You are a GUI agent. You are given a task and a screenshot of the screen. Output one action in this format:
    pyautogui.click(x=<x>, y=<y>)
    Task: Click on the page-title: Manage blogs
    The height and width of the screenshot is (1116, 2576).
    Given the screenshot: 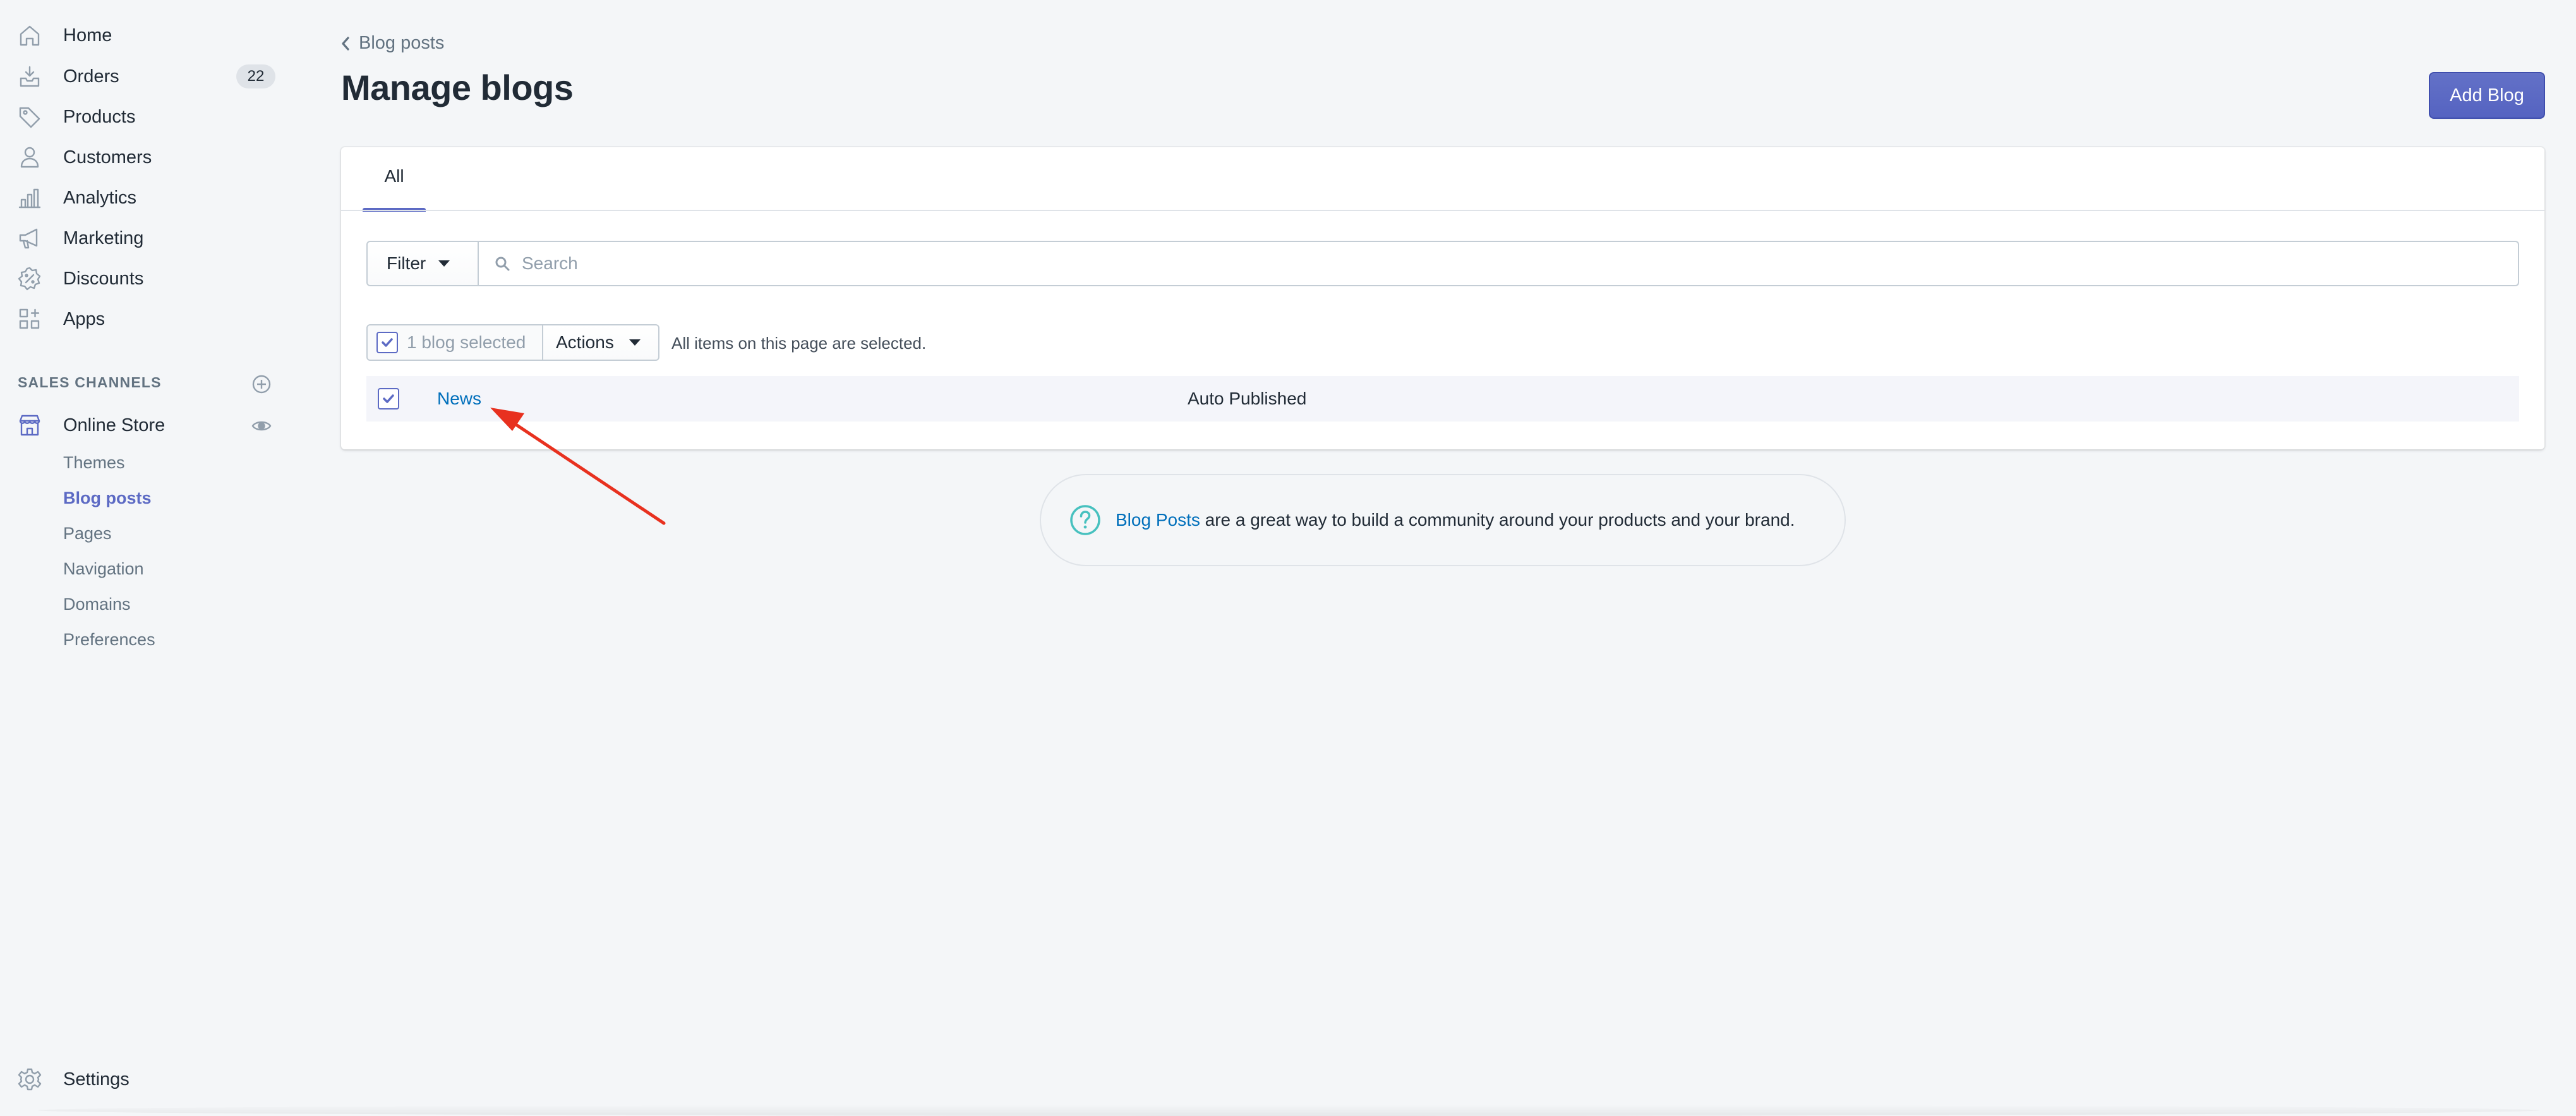 What is the action you would take?
    pyautogui.click(x=457, y=87)
    